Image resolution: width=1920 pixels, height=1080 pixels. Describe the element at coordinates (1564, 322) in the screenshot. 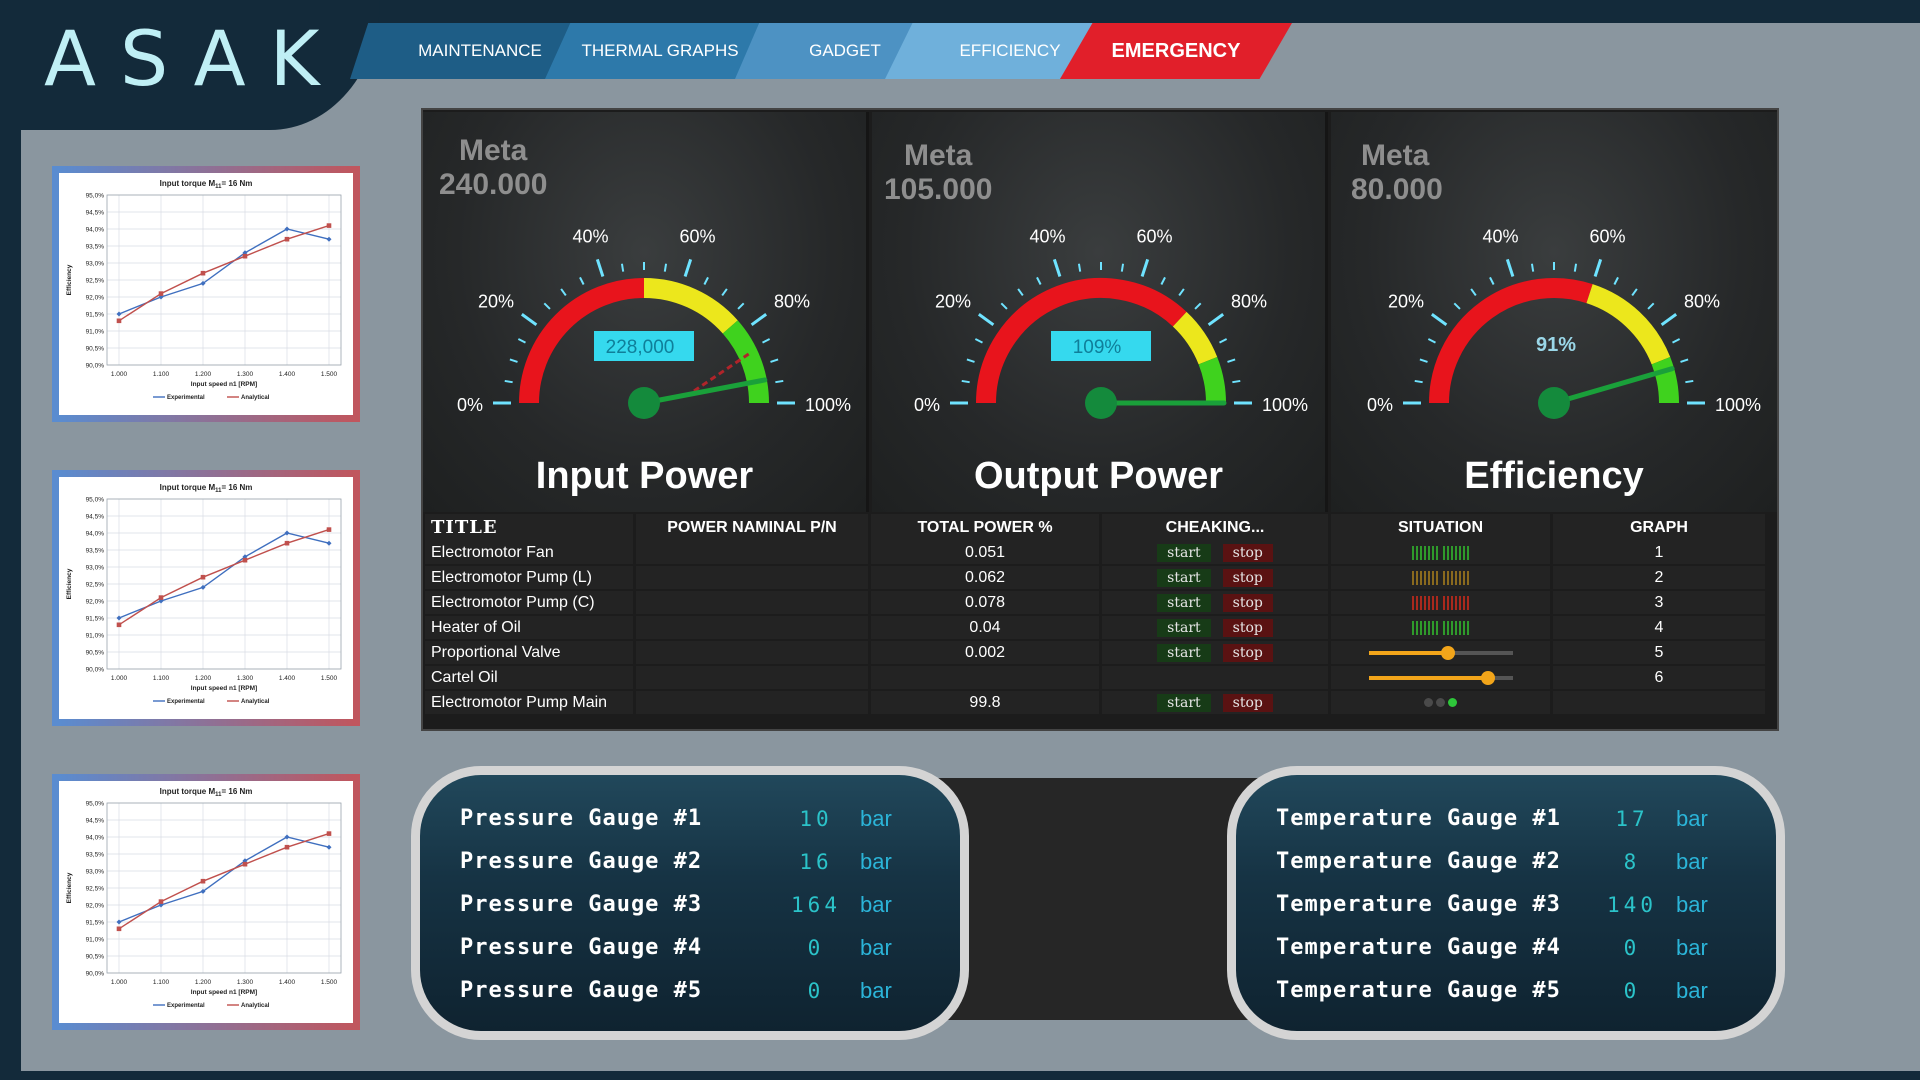

I see `gauge-dial: 0% 20% 40% 60% 80% 100% 91%` at that location.